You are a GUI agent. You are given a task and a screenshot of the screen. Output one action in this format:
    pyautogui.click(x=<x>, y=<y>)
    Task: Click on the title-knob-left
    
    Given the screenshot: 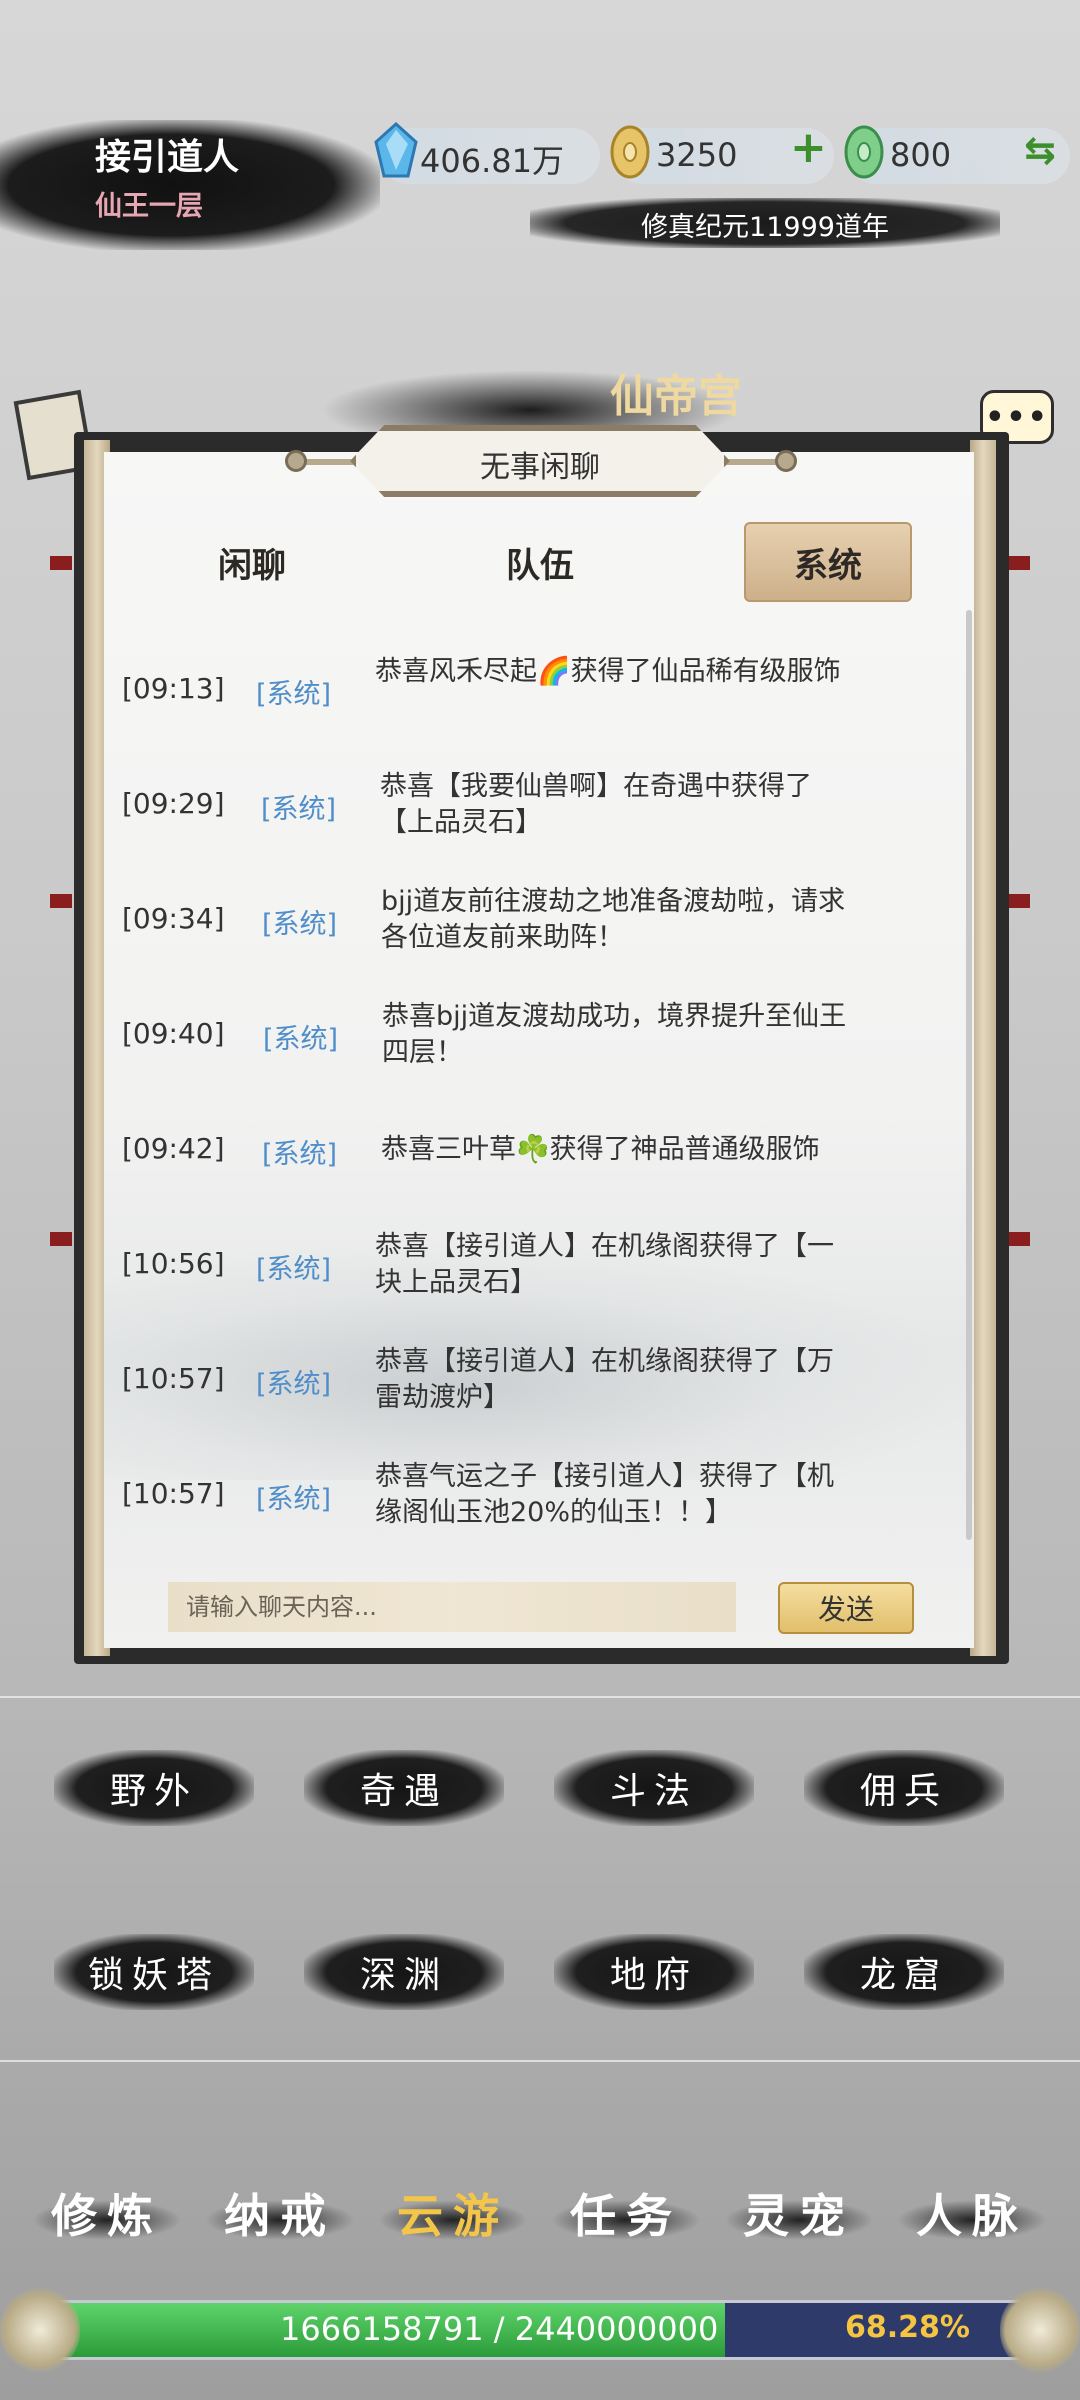 What is the action you would take?
    pyautogui.click(x=296, y=461)
    